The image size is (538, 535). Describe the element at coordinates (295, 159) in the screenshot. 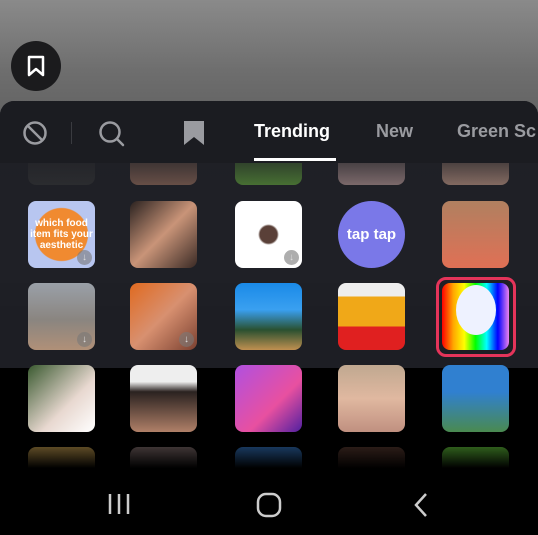

I see `active-tab-underline` at that location.